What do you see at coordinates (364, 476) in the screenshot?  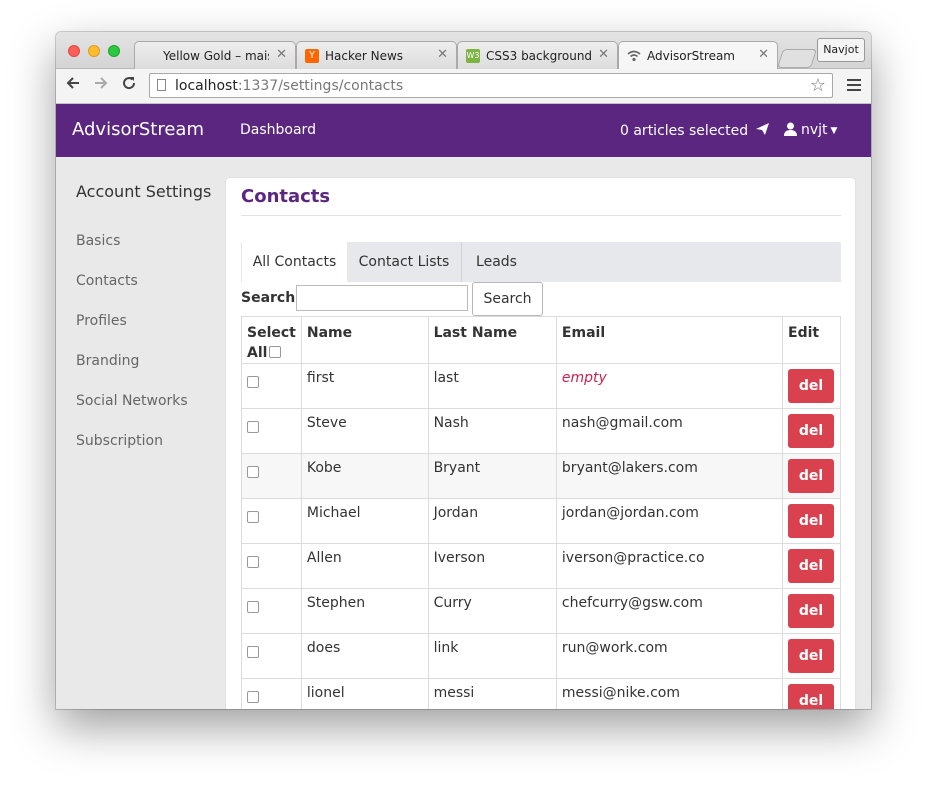 I see `first-name-cell: Kobe` at bounding box center [364, 476].